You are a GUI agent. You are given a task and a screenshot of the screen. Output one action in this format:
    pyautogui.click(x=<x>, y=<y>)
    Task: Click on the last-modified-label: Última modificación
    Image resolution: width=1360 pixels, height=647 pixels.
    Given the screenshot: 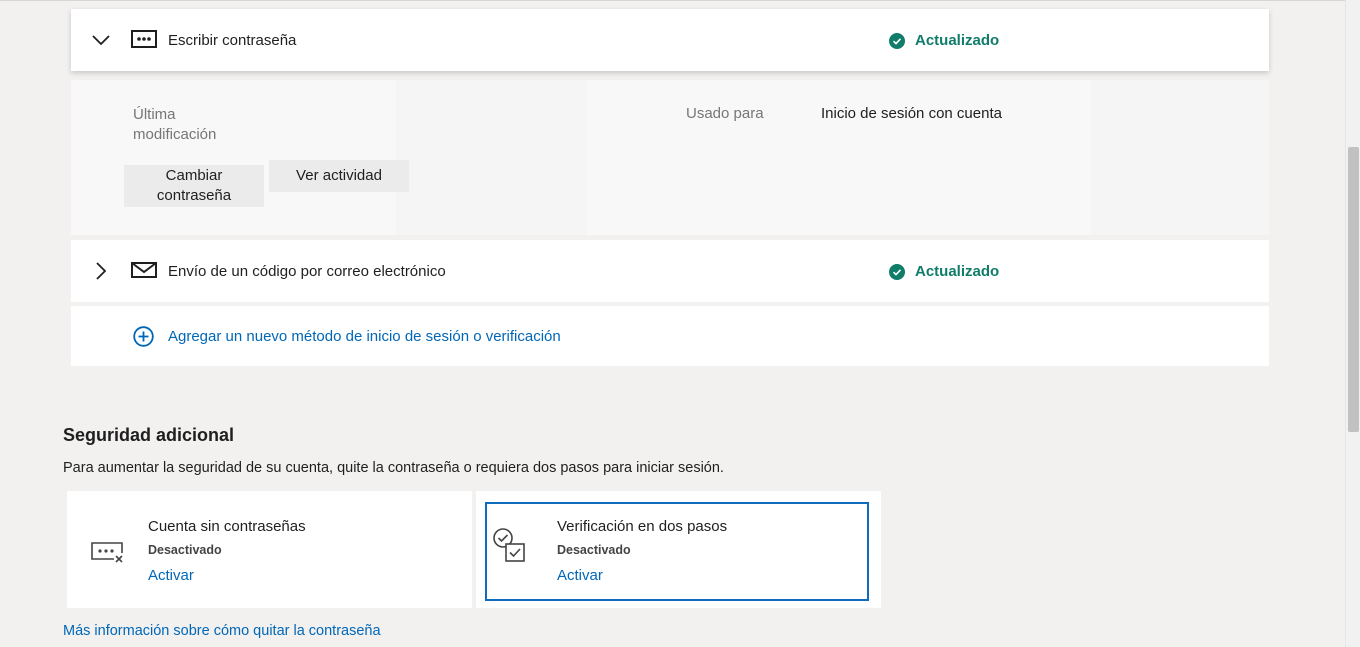 What is the action you would take?
    pyautogui.click(x=175, y=124)
    